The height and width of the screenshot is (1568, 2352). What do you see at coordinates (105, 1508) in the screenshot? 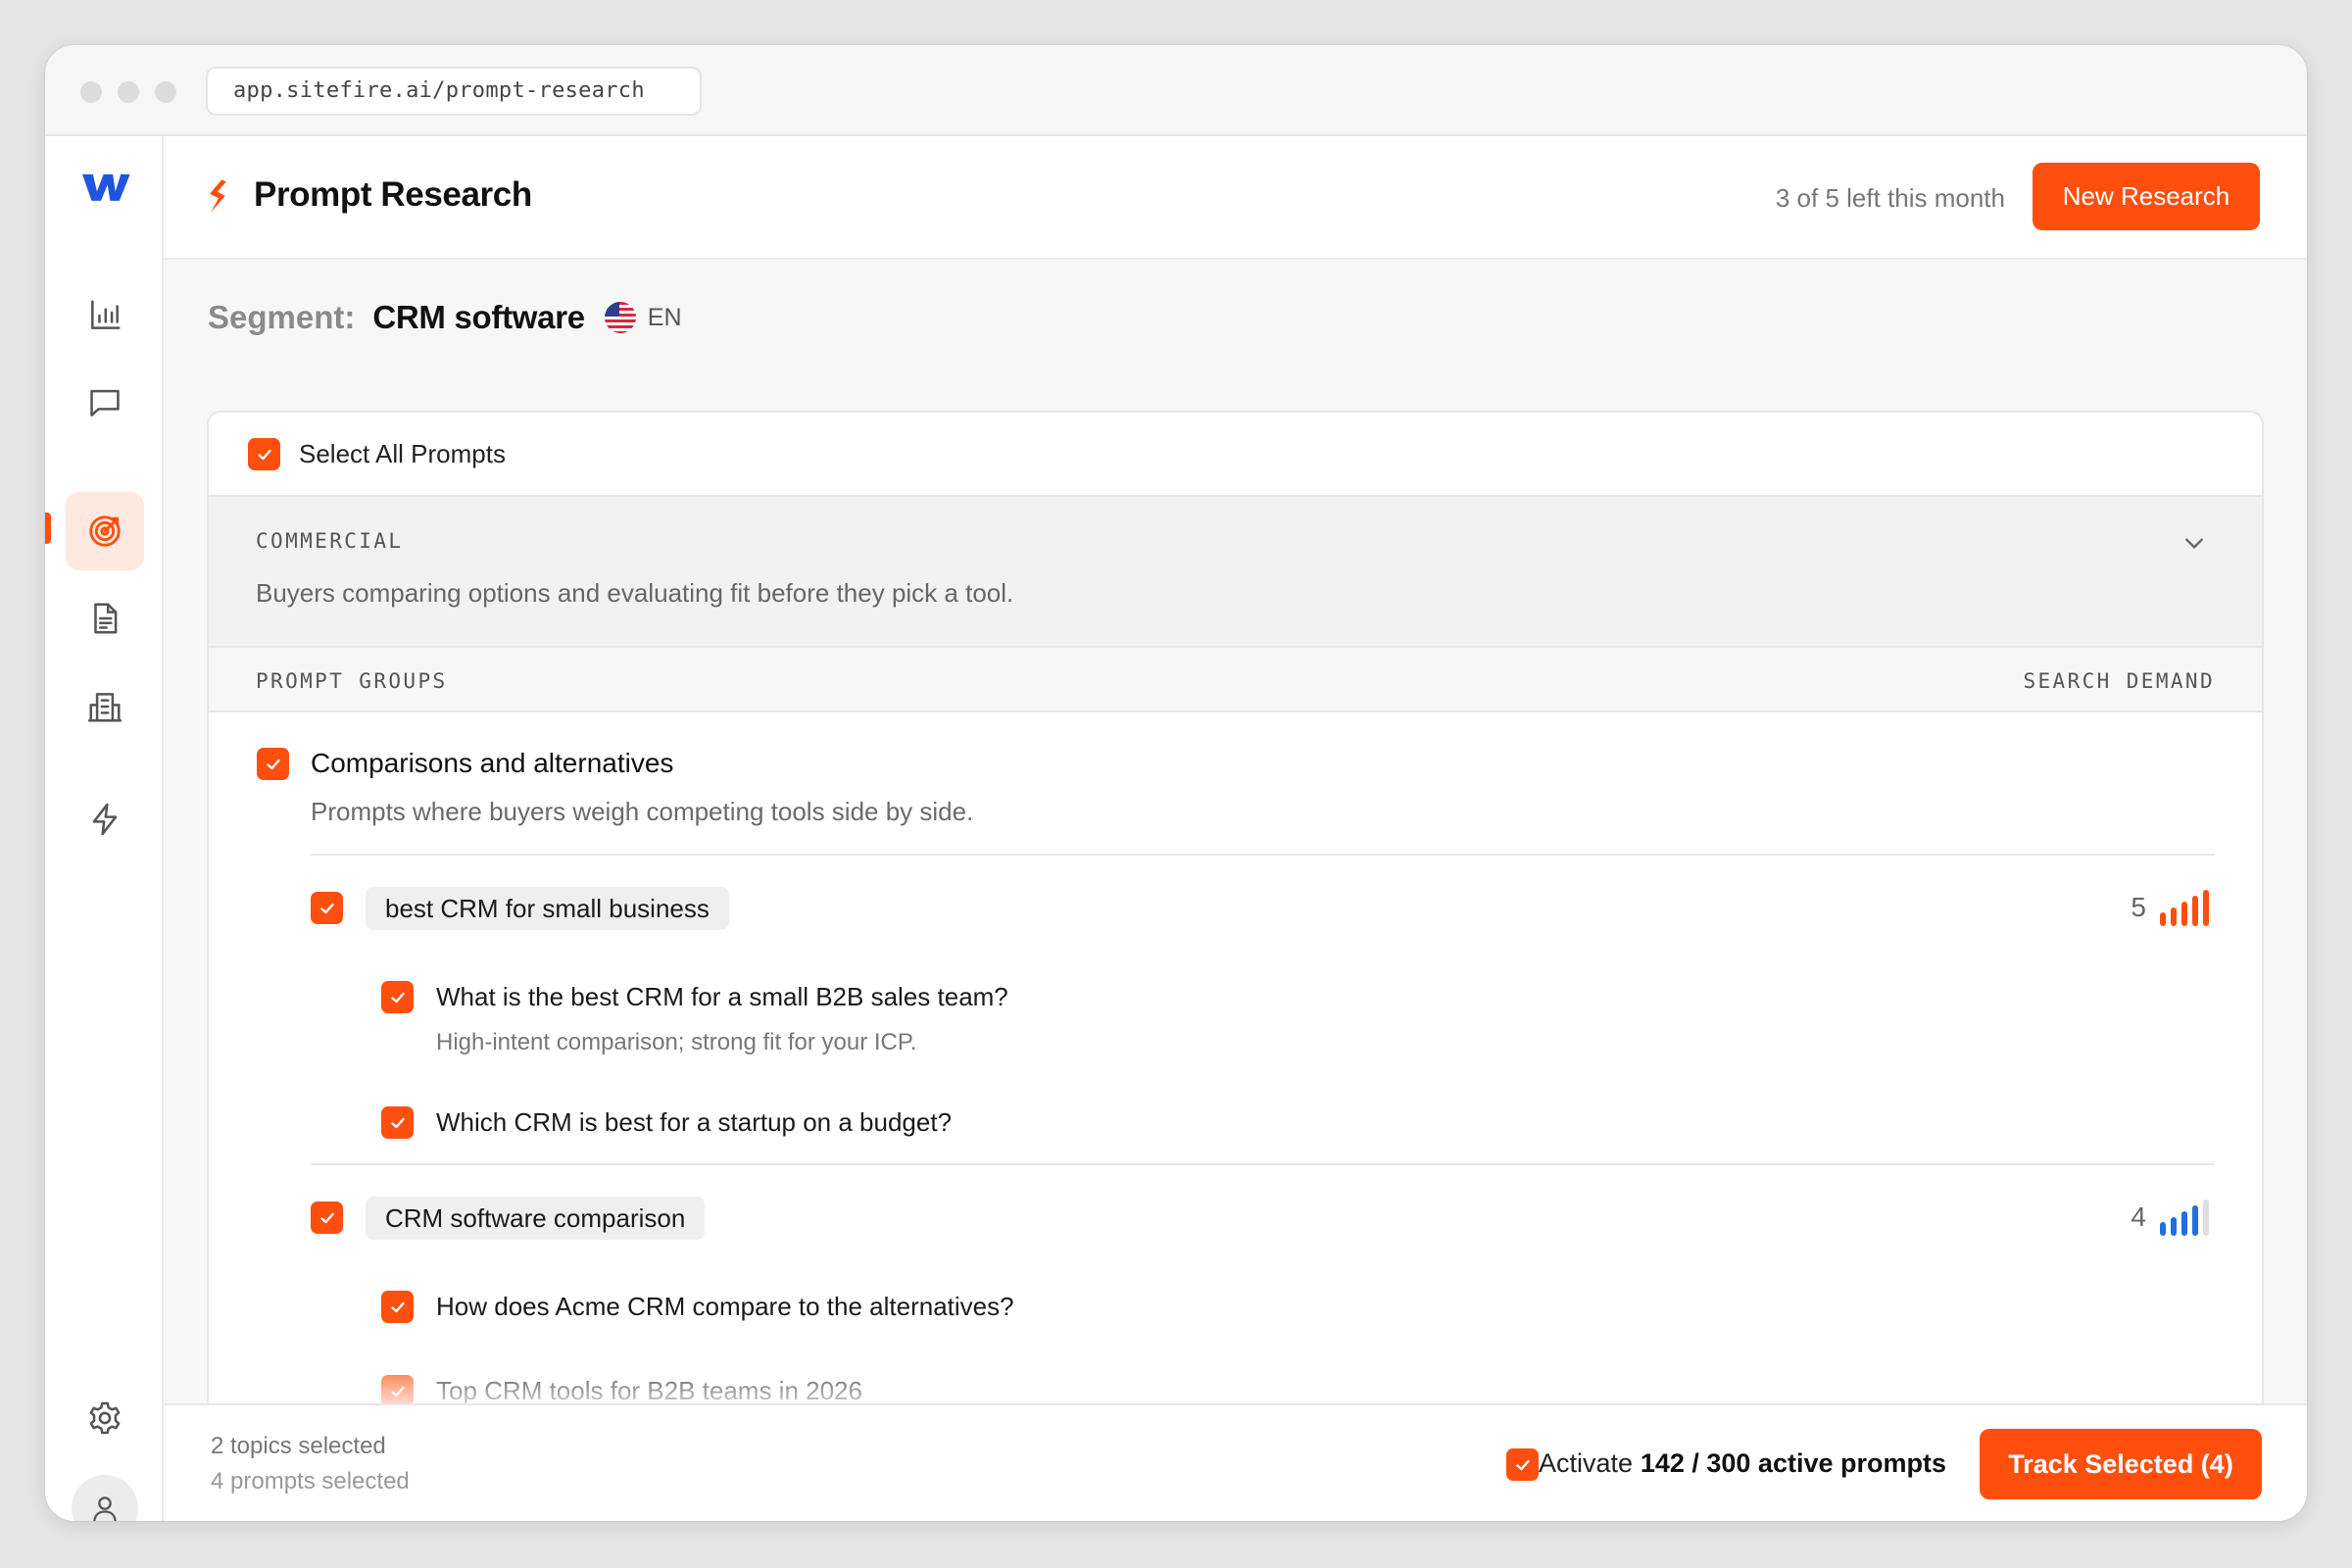
I see `user-icon` at bounding box center [105, 1508].